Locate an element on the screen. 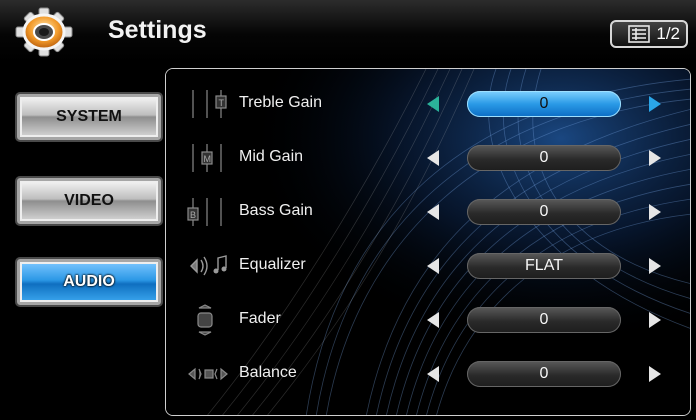 This screenshot has height=420, width=696. row-equalizer: Equalizer FLAT is located at coordinates (428, 266).